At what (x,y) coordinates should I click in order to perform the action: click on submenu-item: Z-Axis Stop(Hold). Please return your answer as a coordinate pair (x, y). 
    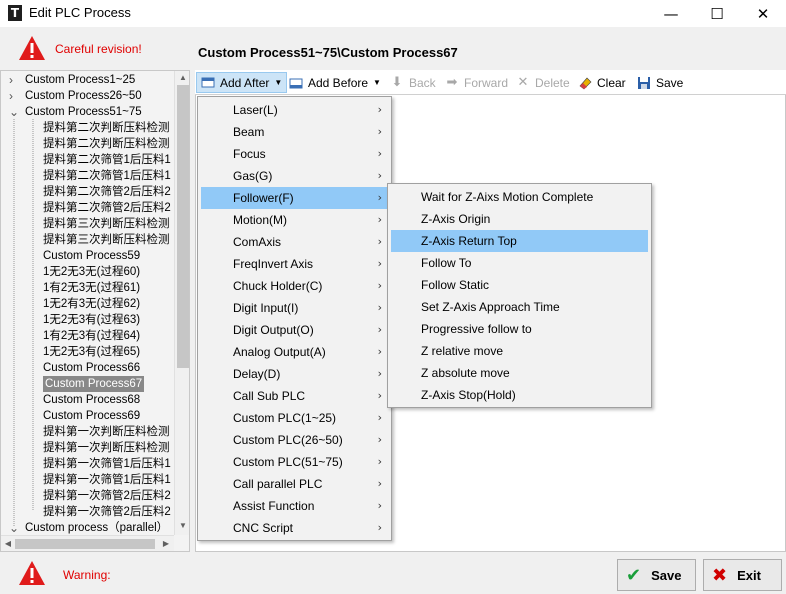
    Looking at the image, I should click on (519, 395).